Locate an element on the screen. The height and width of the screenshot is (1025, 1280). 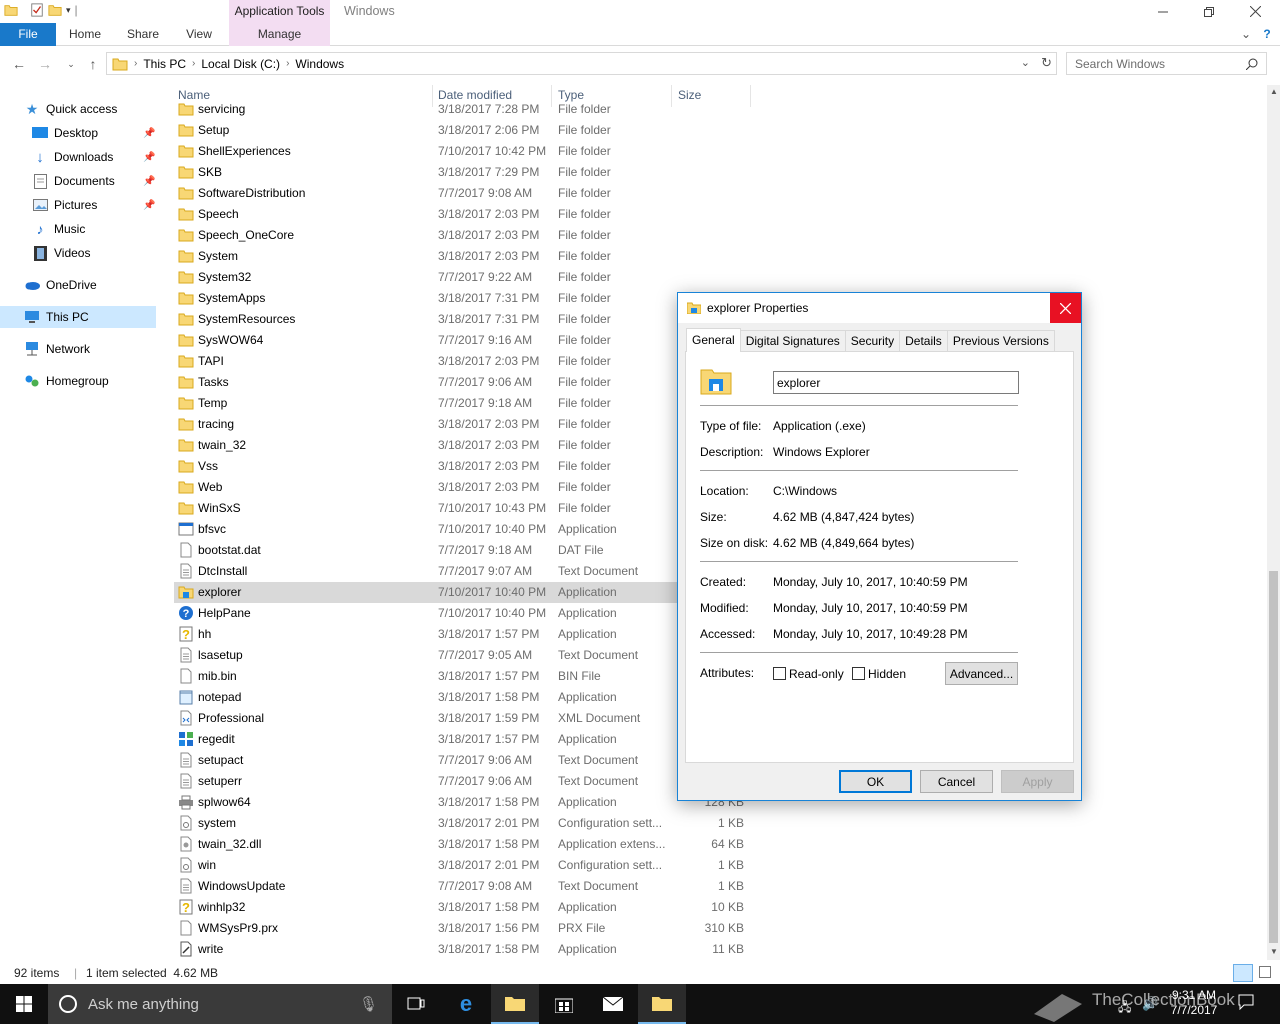
edge-icon: e is located at coordinates (466, 1004).